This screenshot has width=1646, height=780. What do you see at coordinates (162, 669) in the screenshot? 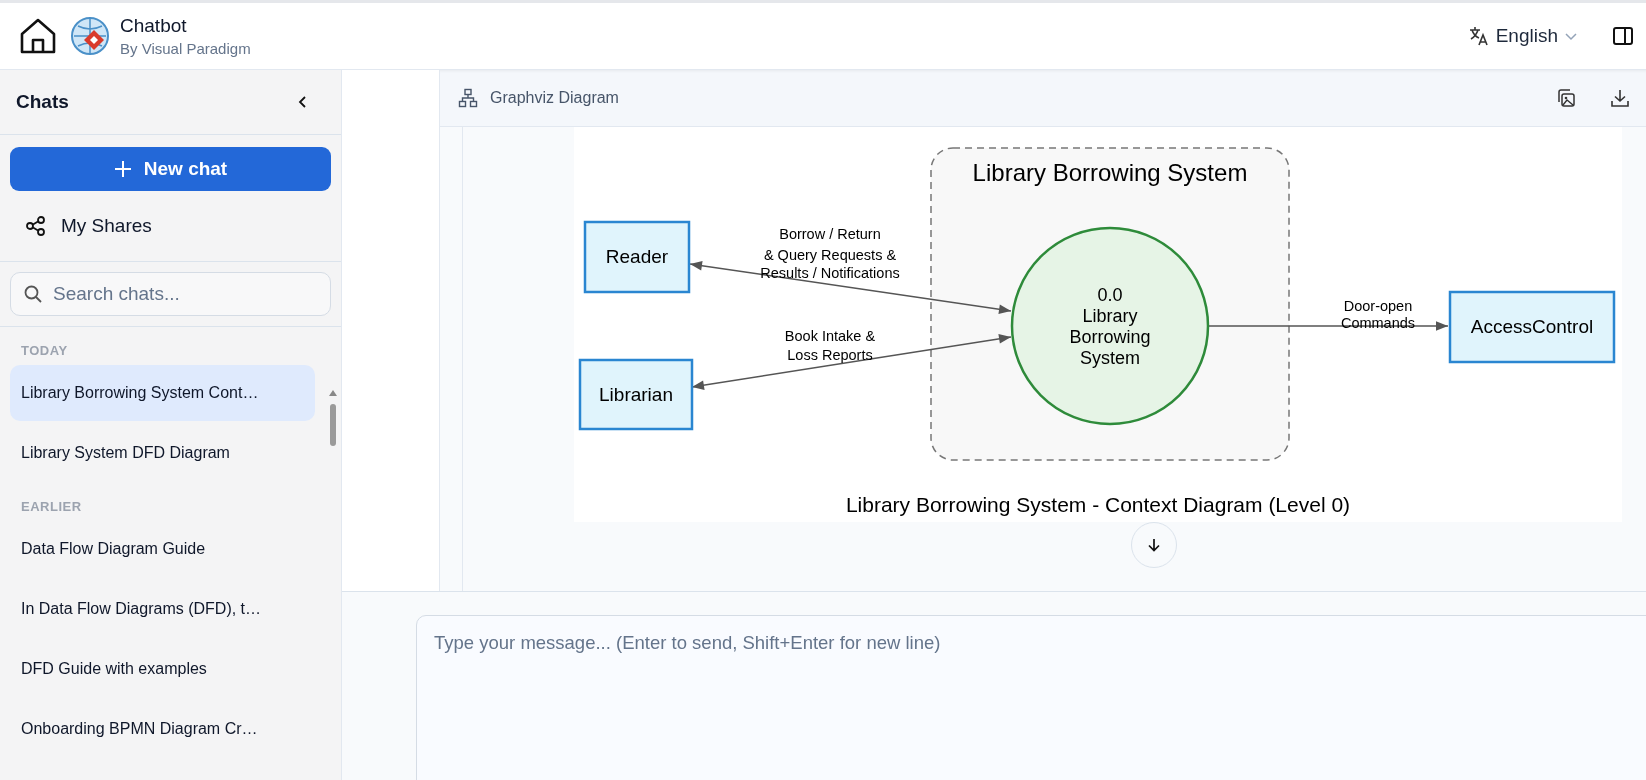
I see `chat-history-item: DFD Guide with examples` at bounding box center [162, 669].